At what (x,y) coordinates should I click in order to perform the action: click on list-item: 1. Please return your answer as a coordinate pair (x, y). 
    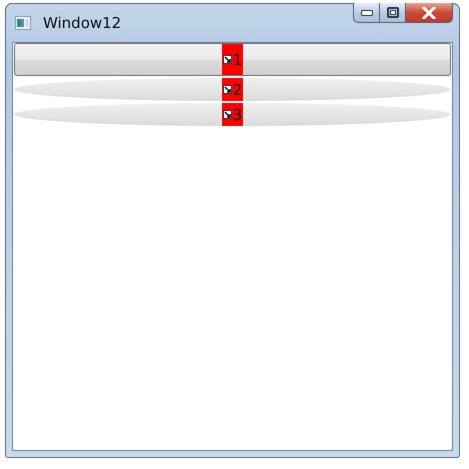
    Looking at the image, I should click on (232, 59).